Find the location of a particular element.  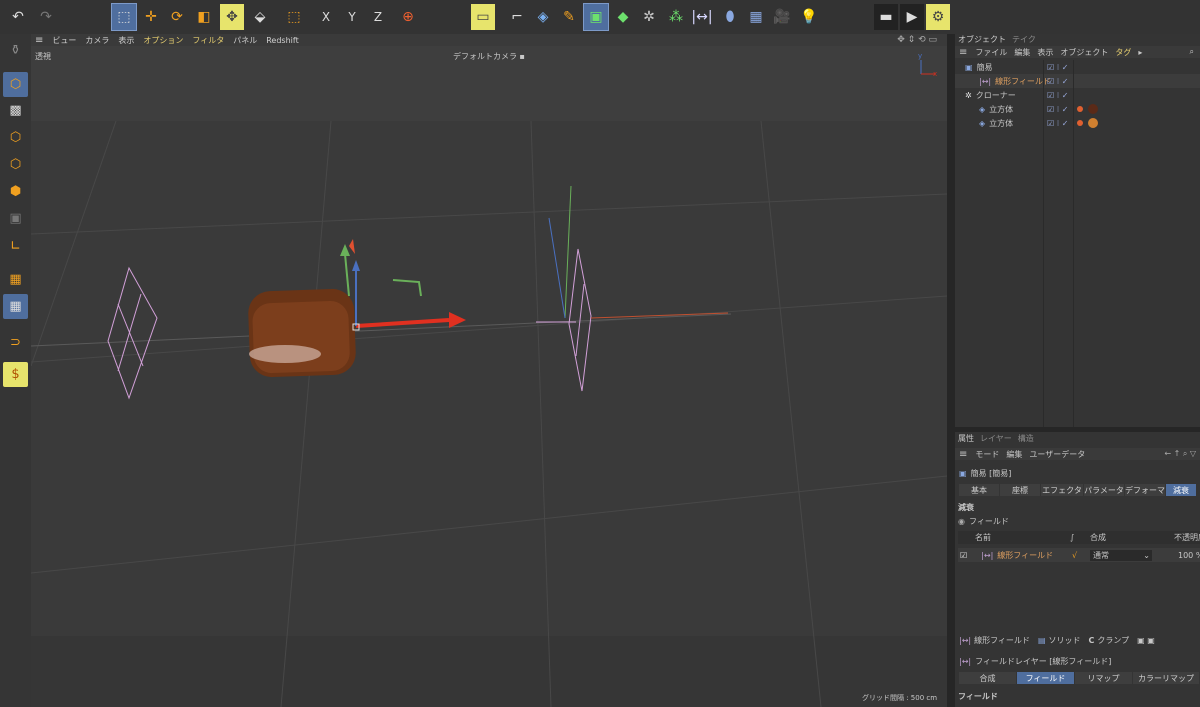

object-row-cube-2: ◈ 立方体 ☑ ⁝ ✓ is located at coordinates (1077, 123).